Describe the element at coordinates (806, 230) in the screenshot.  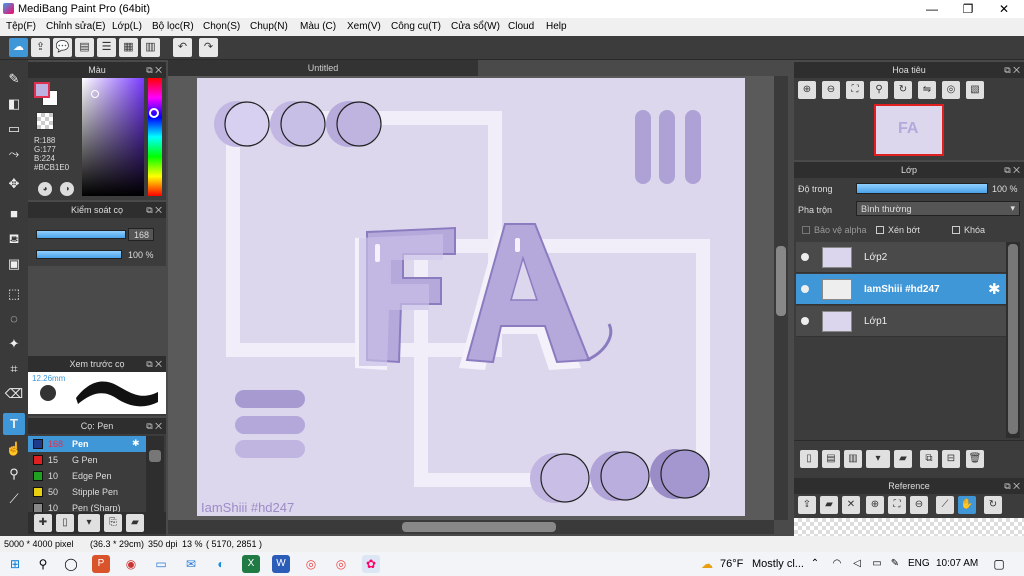
I see `protect-alpha-checkbox` at that location.